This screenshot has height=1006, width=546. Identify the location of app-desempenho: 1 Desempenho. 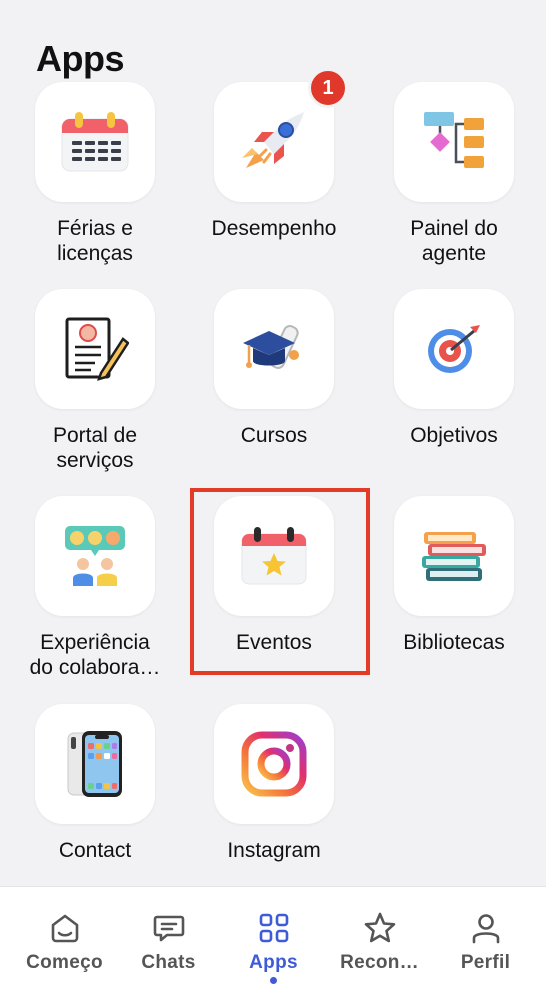
(274, 154).